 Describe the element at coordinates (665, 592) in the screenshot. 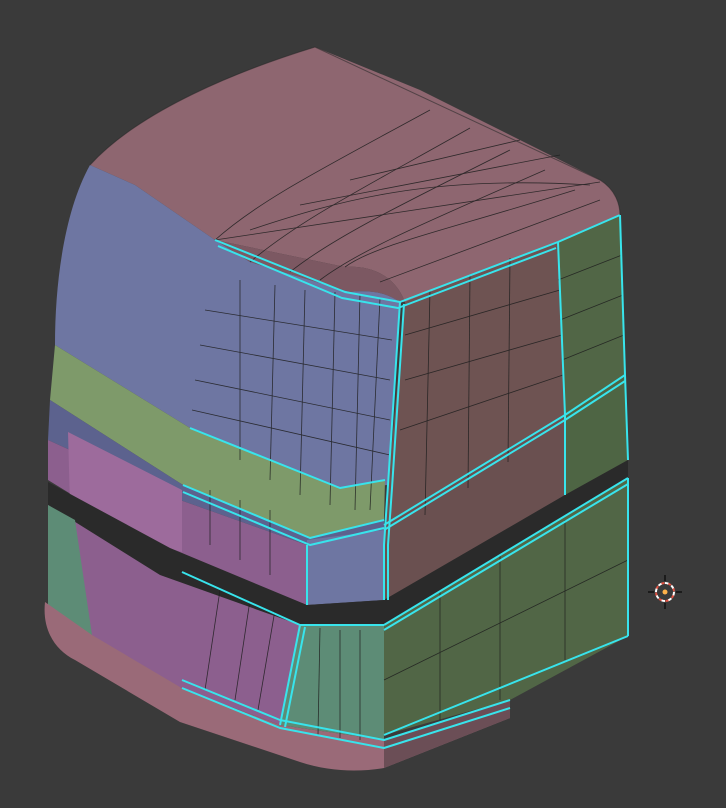

I see `3d-cursor-icon` at that location.